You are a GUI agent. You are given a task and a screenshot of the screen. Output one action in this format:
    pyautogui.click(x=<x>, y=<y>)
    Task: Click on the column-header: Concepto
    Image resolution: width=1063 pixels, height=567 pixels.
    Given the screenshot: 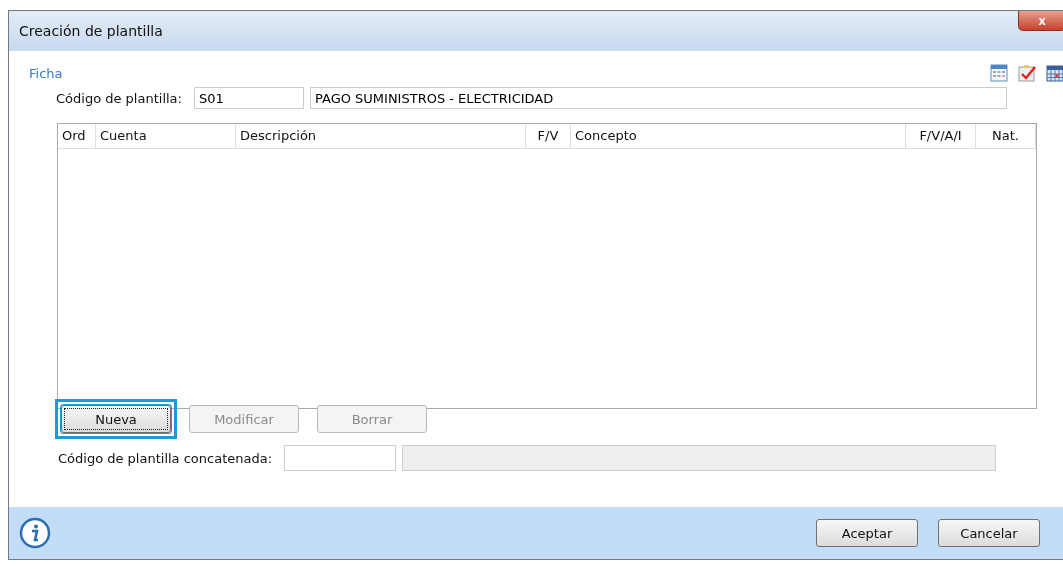 What is the action you would take?
    pyautogui.click(x=738, y=136)
    